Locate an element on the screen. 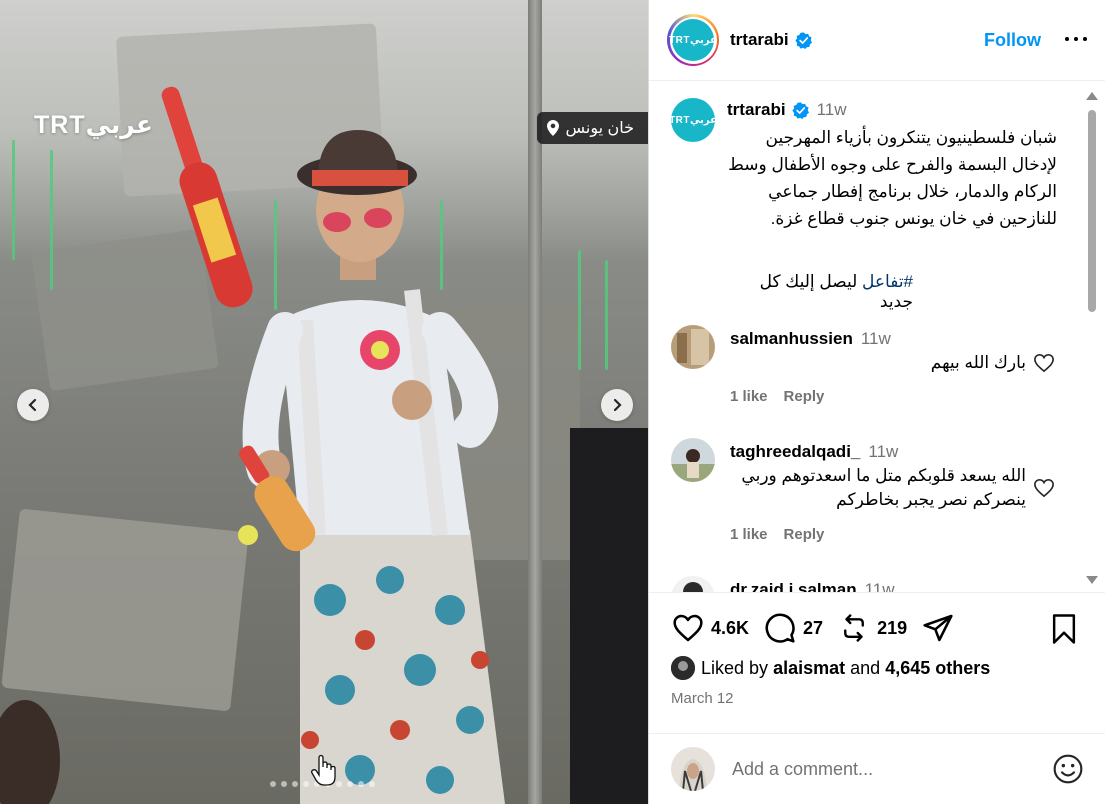 The height and width of the screenshot is (804, 1105). caption-avatar: TRTعربي is located at coordinates (692, 120).